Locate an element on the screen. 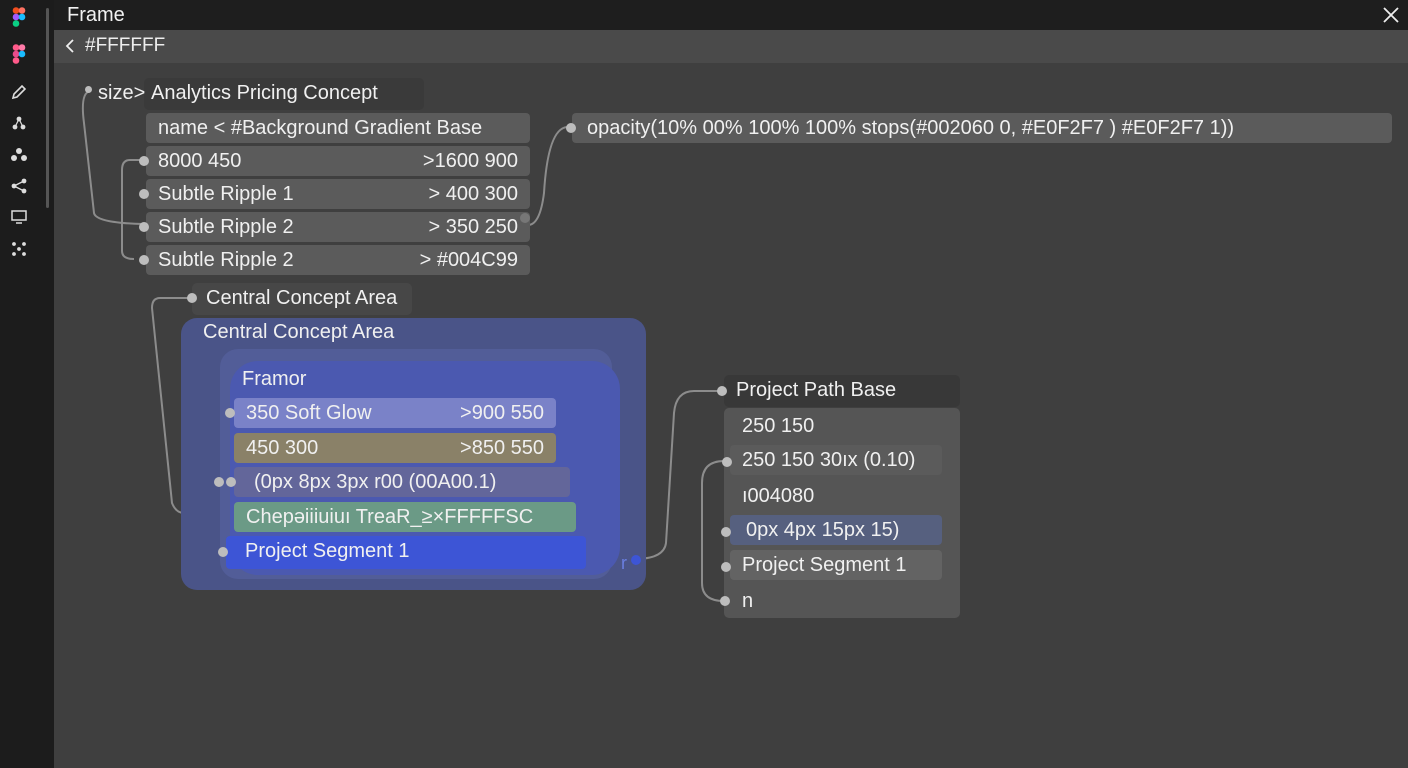 This screenshot has height=768, width=1408. title-bar: Frame is located at coordinates (731, 15).